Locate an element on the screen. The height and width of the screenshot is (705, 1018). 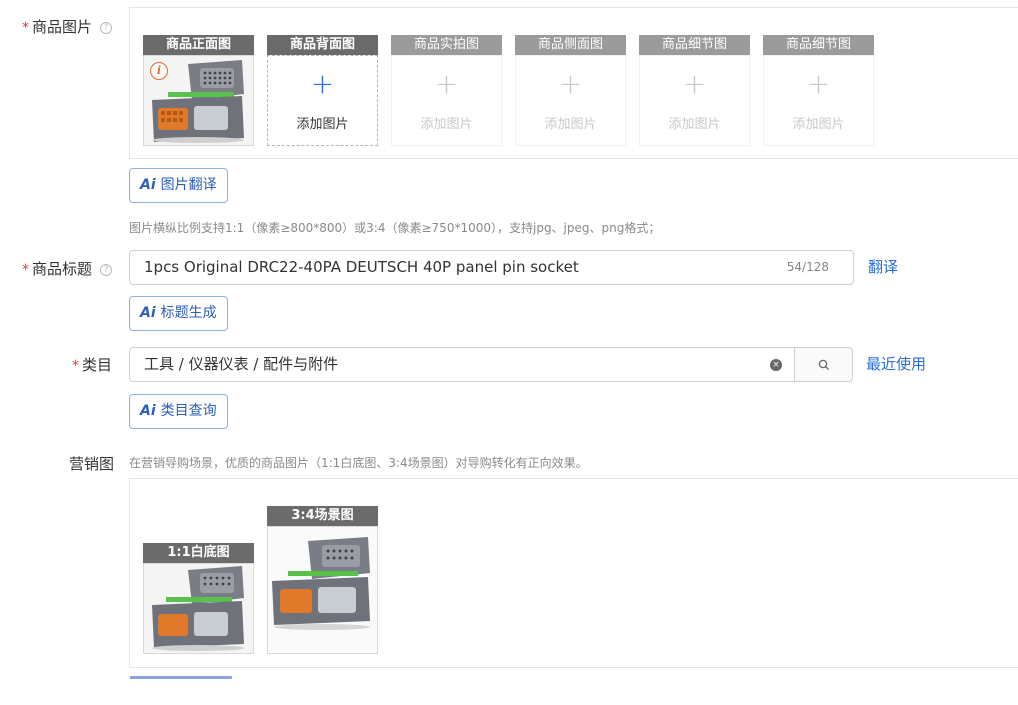
translate-link: 翻译 is located at coordinates (883, 266).